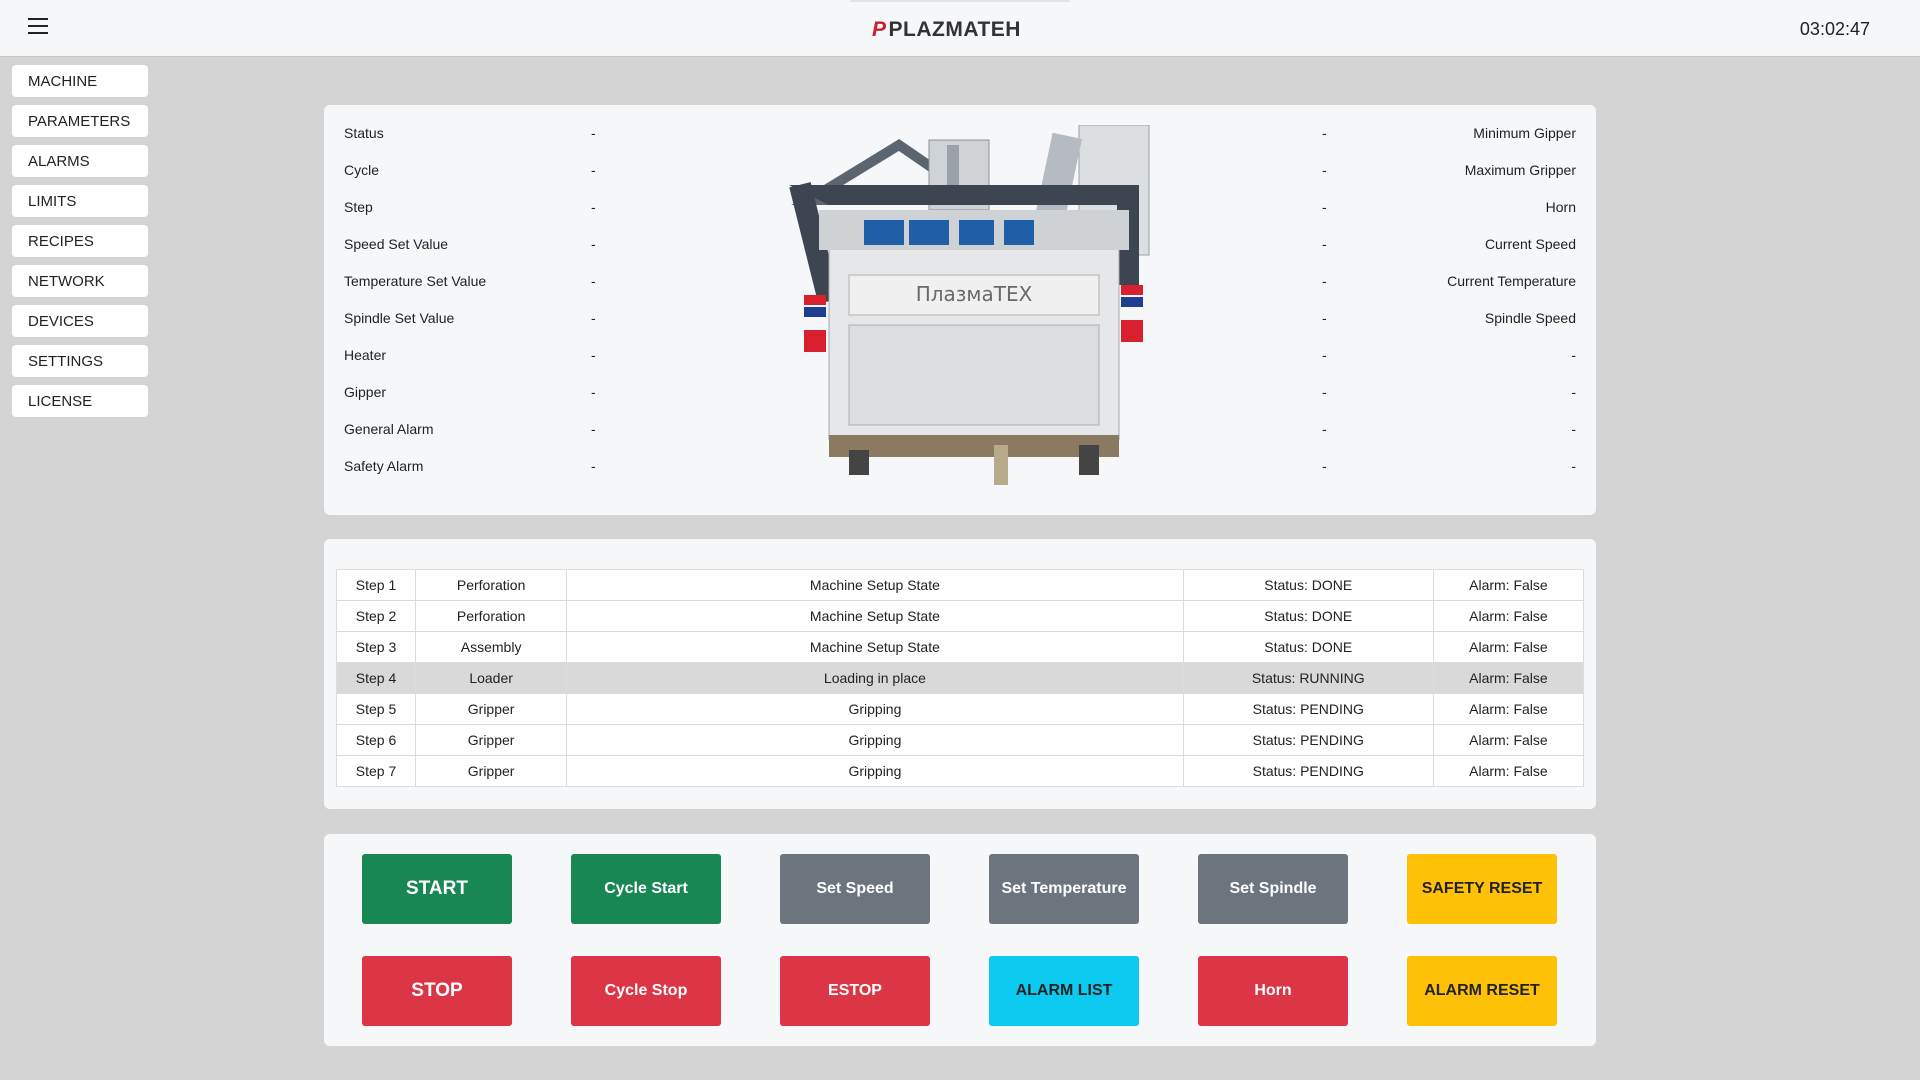 This screenshot has height=1080, width=1920. Describe the element at coordinates (593, 281) in the screenshot. I see `status-value-temperature-set-value: -` at that location.